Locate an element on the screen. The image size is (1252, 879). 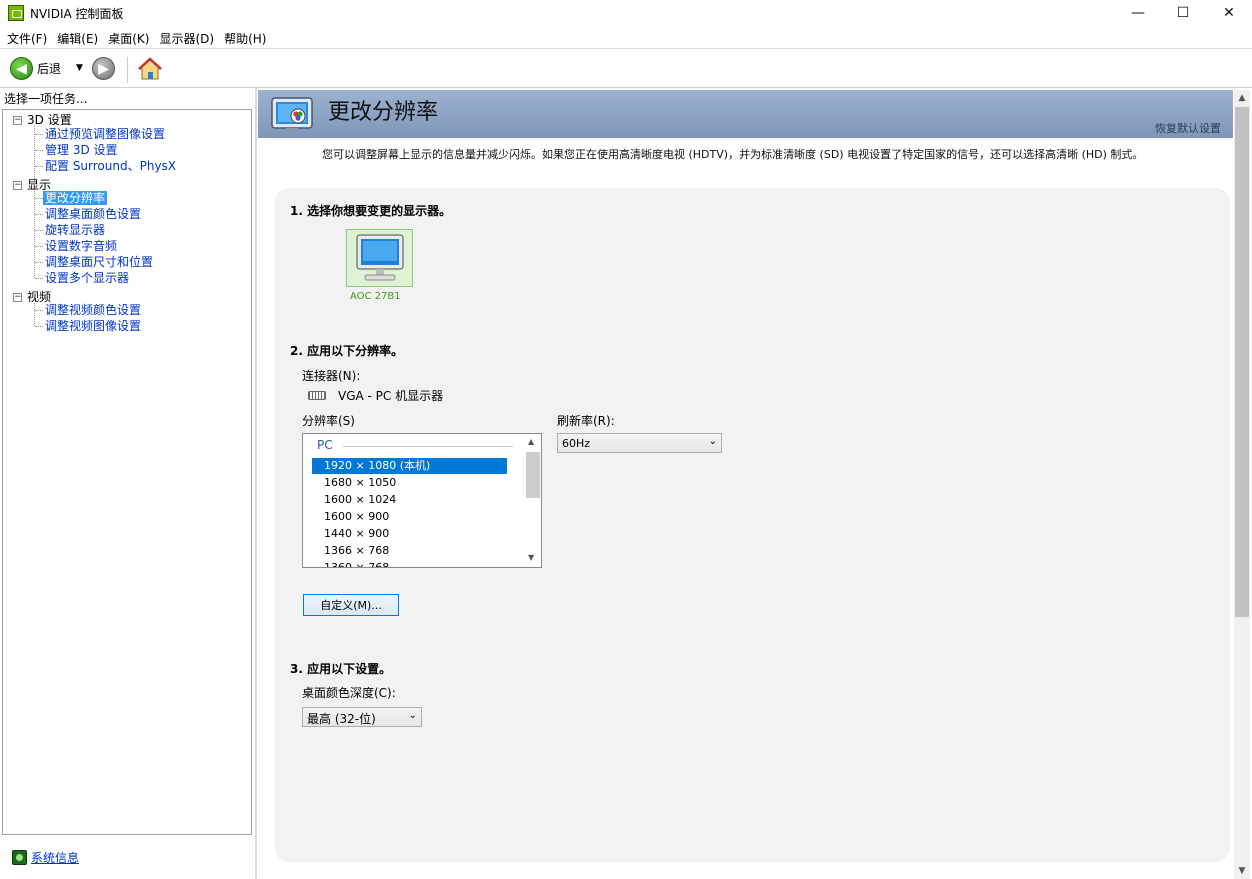
refresh-rate-value: 60Hz is located at coordinates (576, 443).